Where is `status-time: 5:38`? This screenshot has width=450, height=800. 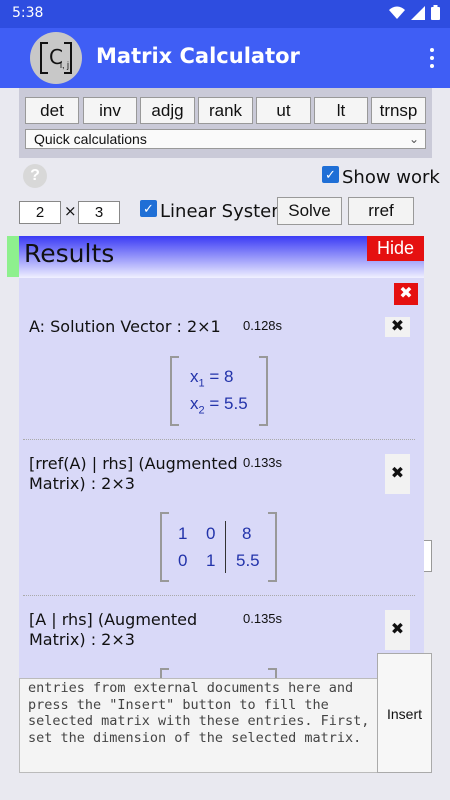
status-time: 5:38 is located at coordinates (28, 13).